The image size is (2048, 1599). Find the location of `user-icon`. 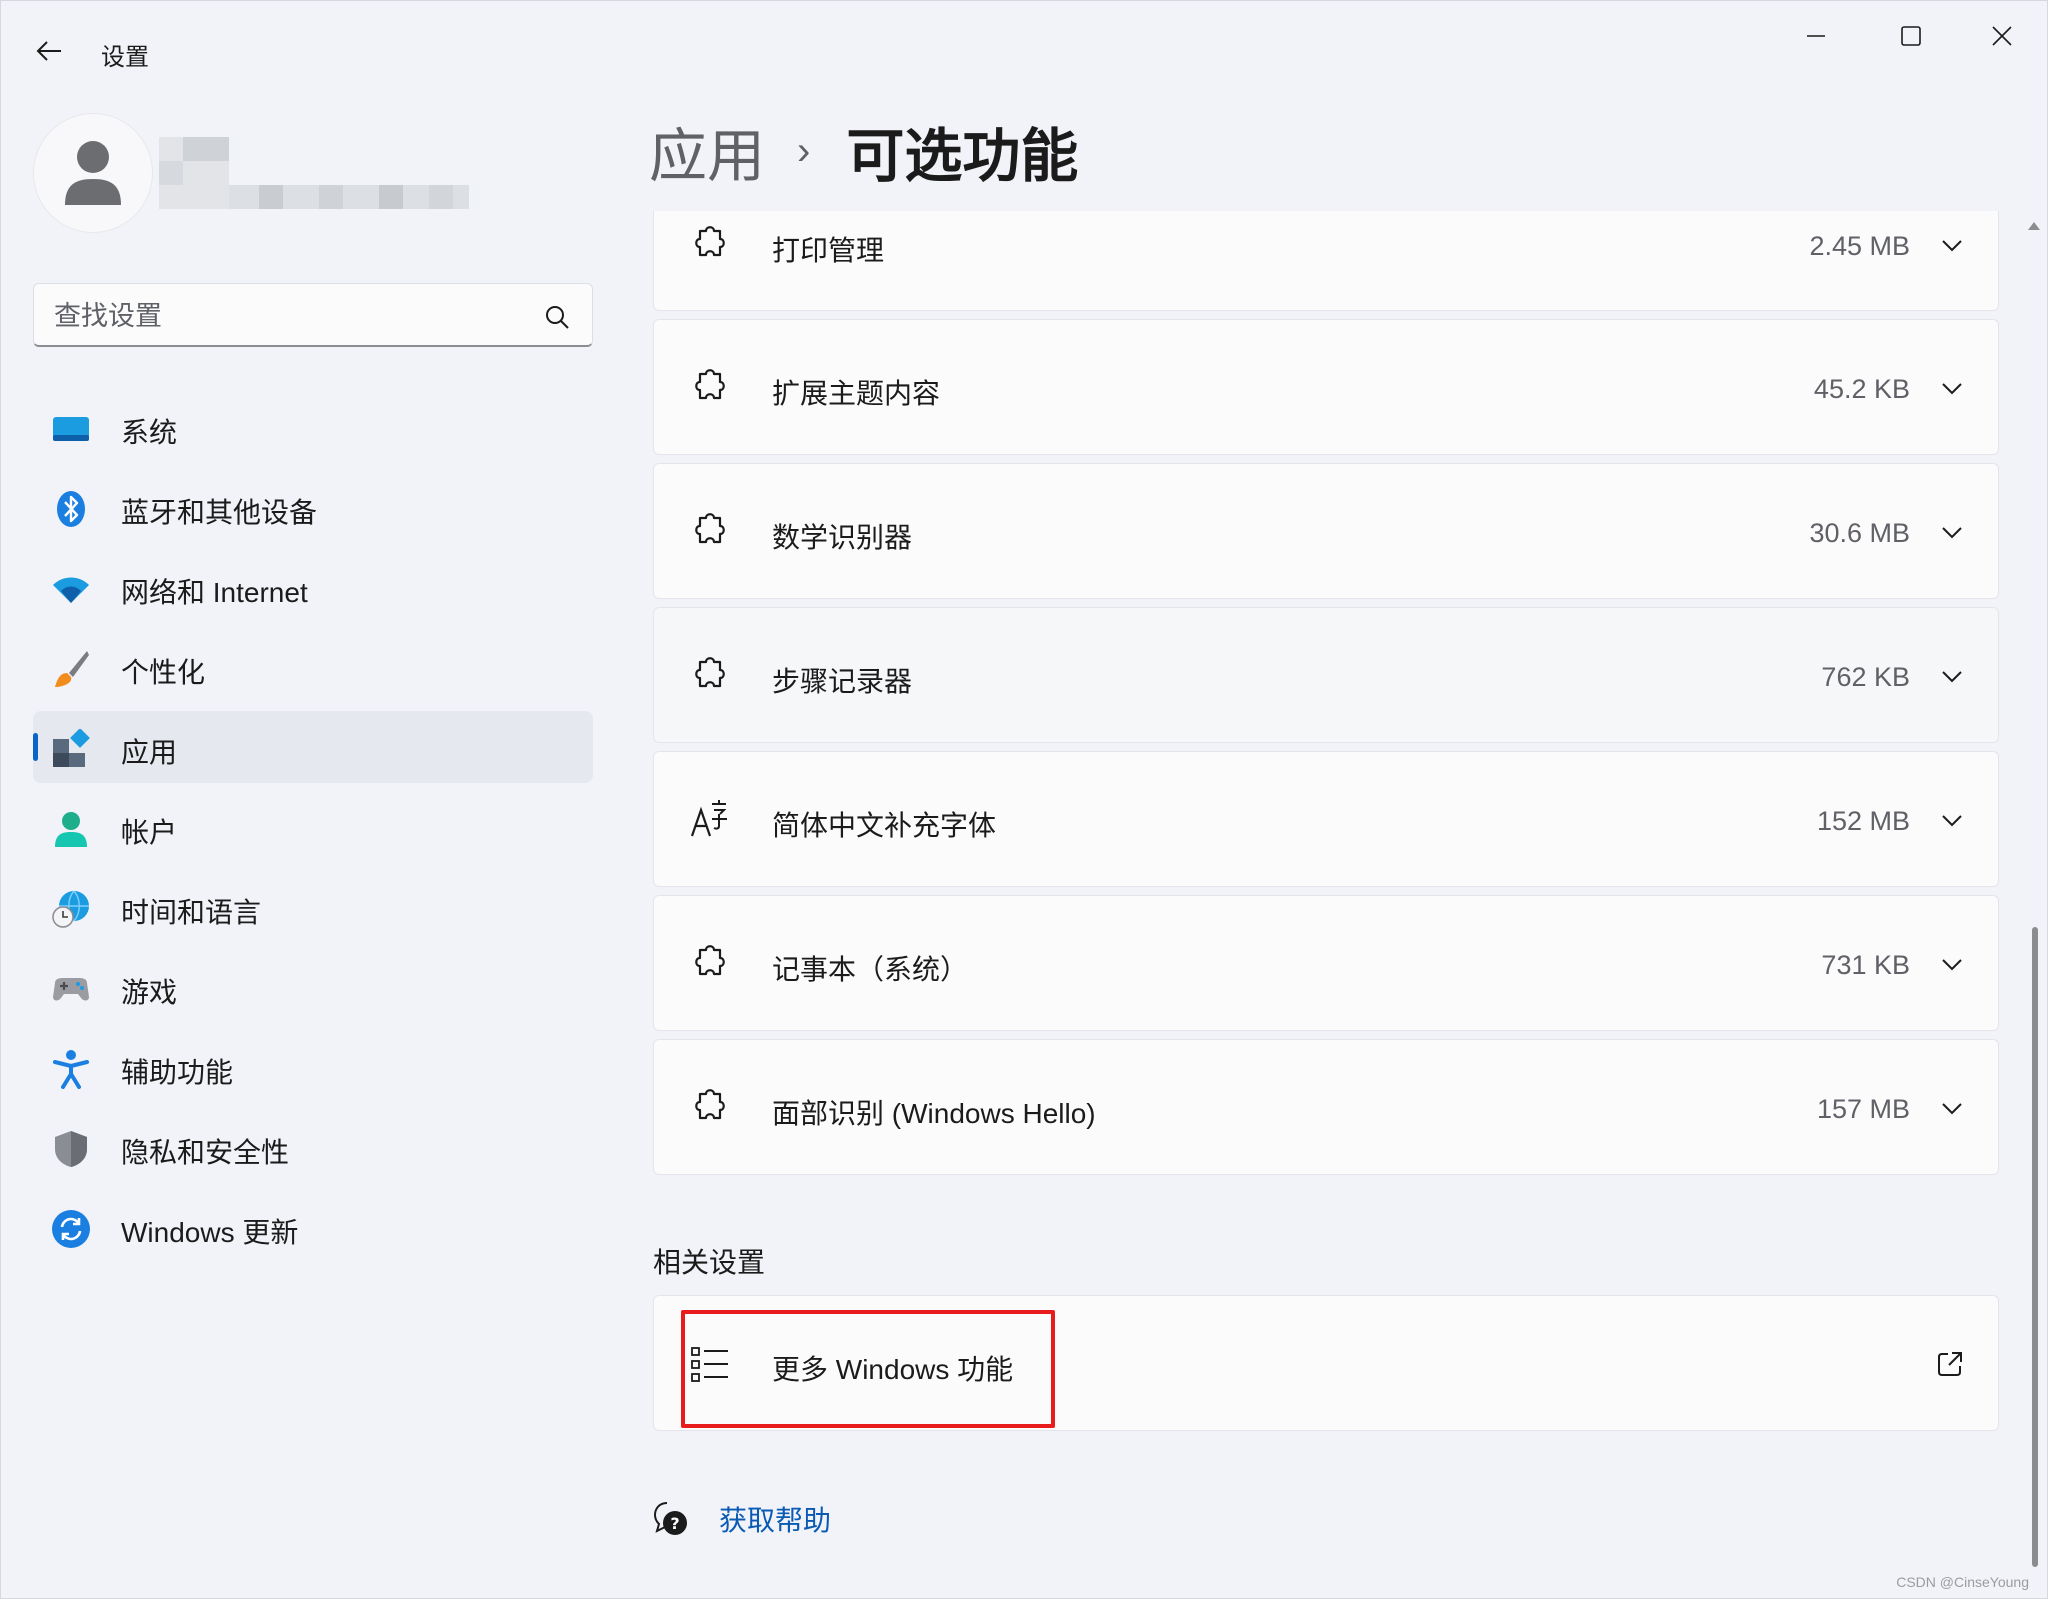

user-icon is located at coordinates (93, 173).